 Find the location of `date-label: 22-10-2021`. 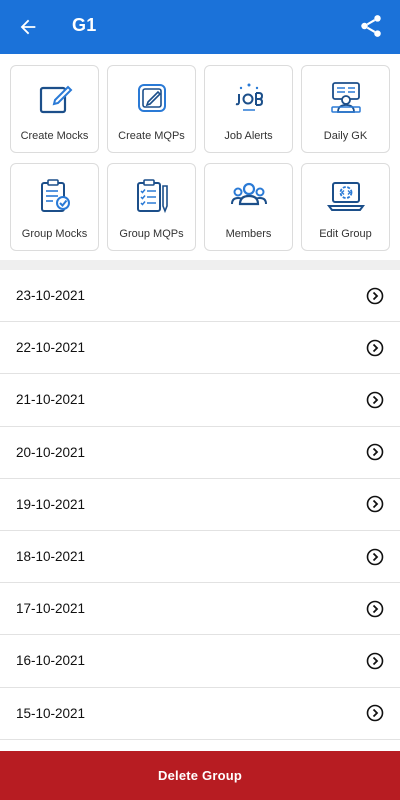

date-label: 22-10-2021 is located at coordinates (51, 348).